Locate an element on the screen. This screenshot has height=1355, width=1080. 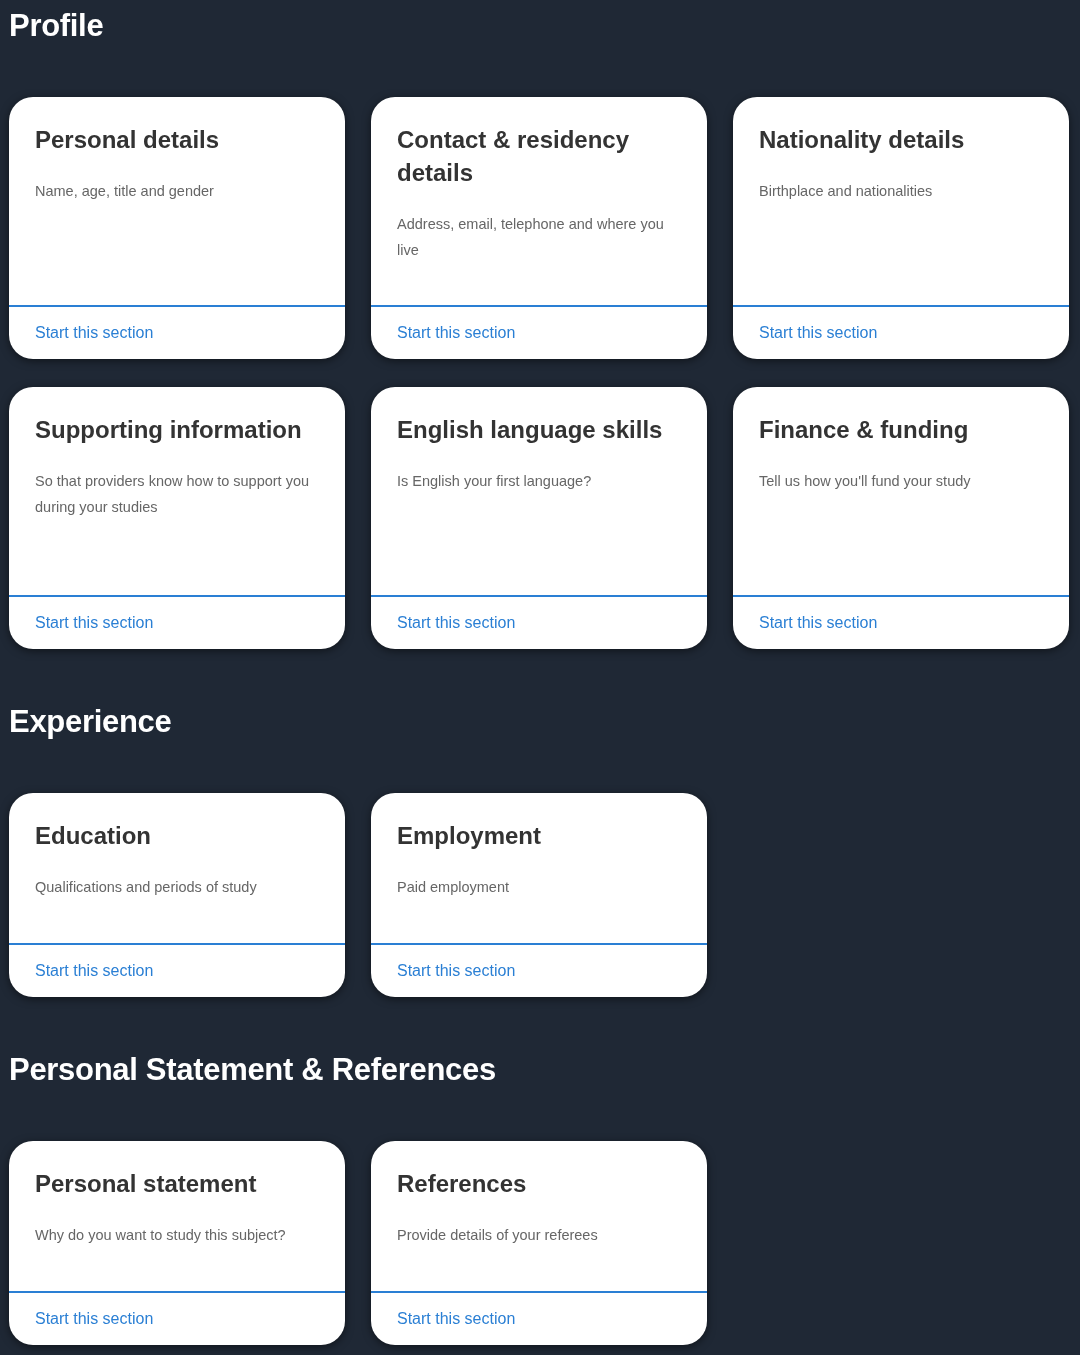
card-description: Tell us how you'll fund your study is located at coordinates (865, 481).